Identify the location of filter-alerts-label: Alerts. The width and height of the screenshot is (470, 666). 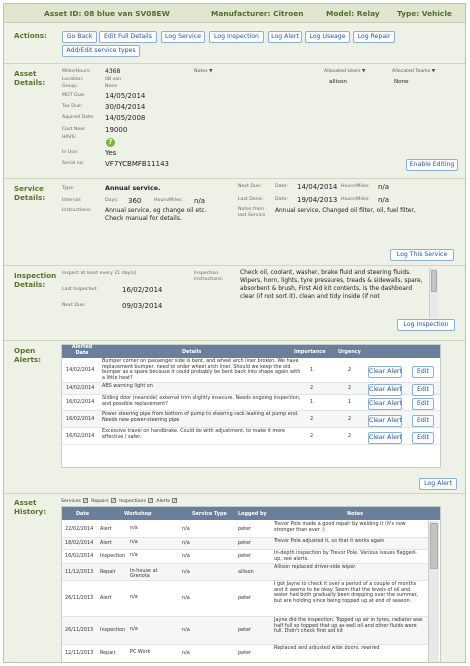
(163, 501).